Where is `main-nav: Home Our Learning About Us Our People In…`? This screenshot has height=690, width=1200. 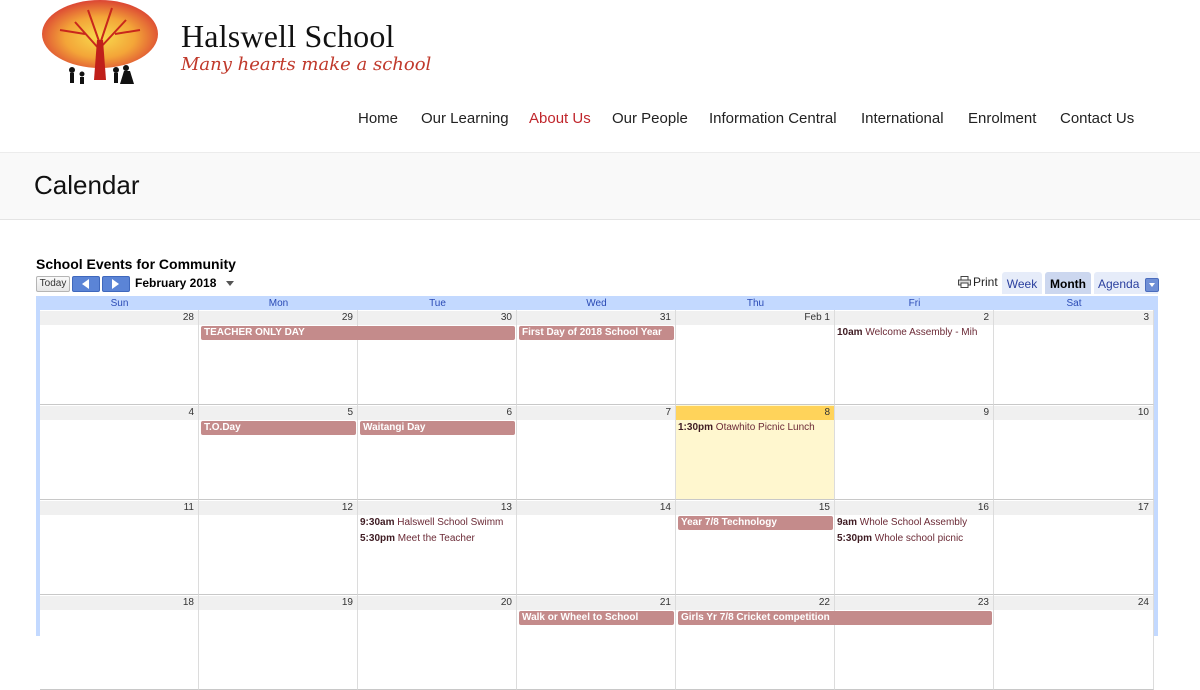 main-nav: Home Our Learning About Us Our People In… is located at coordinates (600, 121).